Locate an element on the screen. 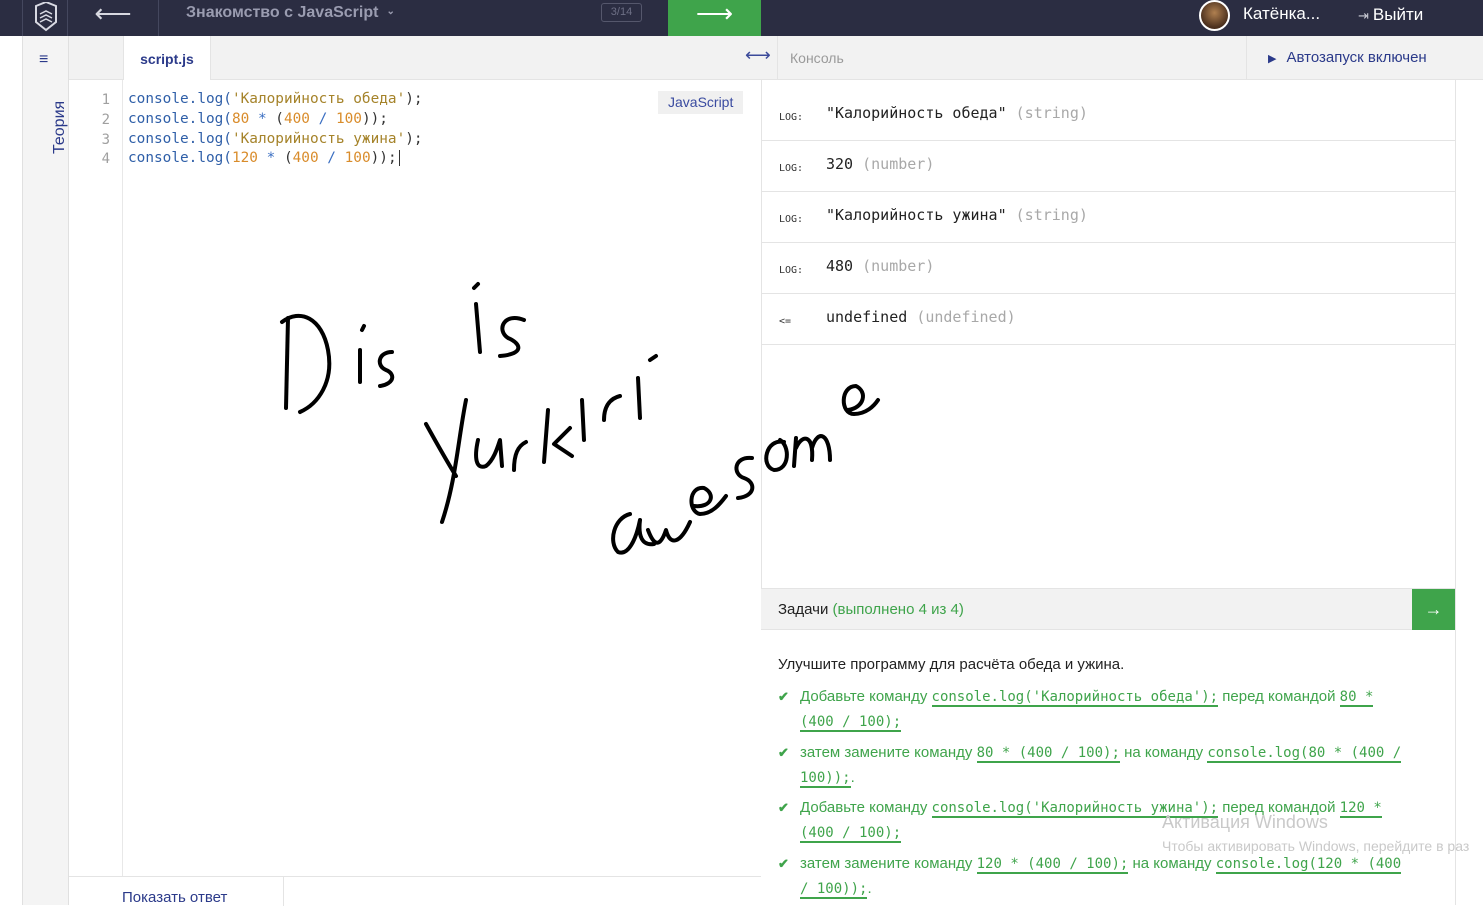 The height and width of the screenshot is (919, 1483). log-value: 320 (number) is located at coordinates (880, 164).